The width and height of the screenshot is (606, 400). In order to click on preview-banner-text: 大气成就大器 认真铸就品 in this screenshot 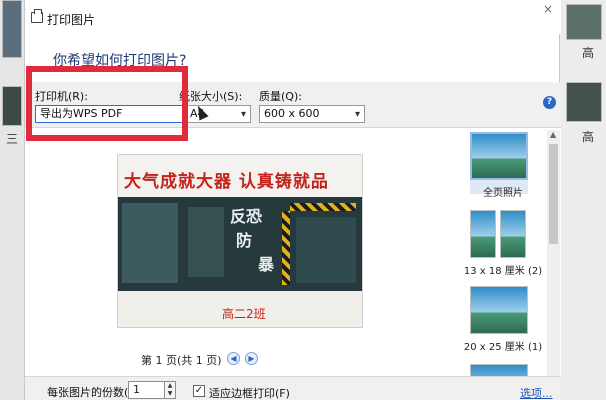, I will do `click(226, 182)`.